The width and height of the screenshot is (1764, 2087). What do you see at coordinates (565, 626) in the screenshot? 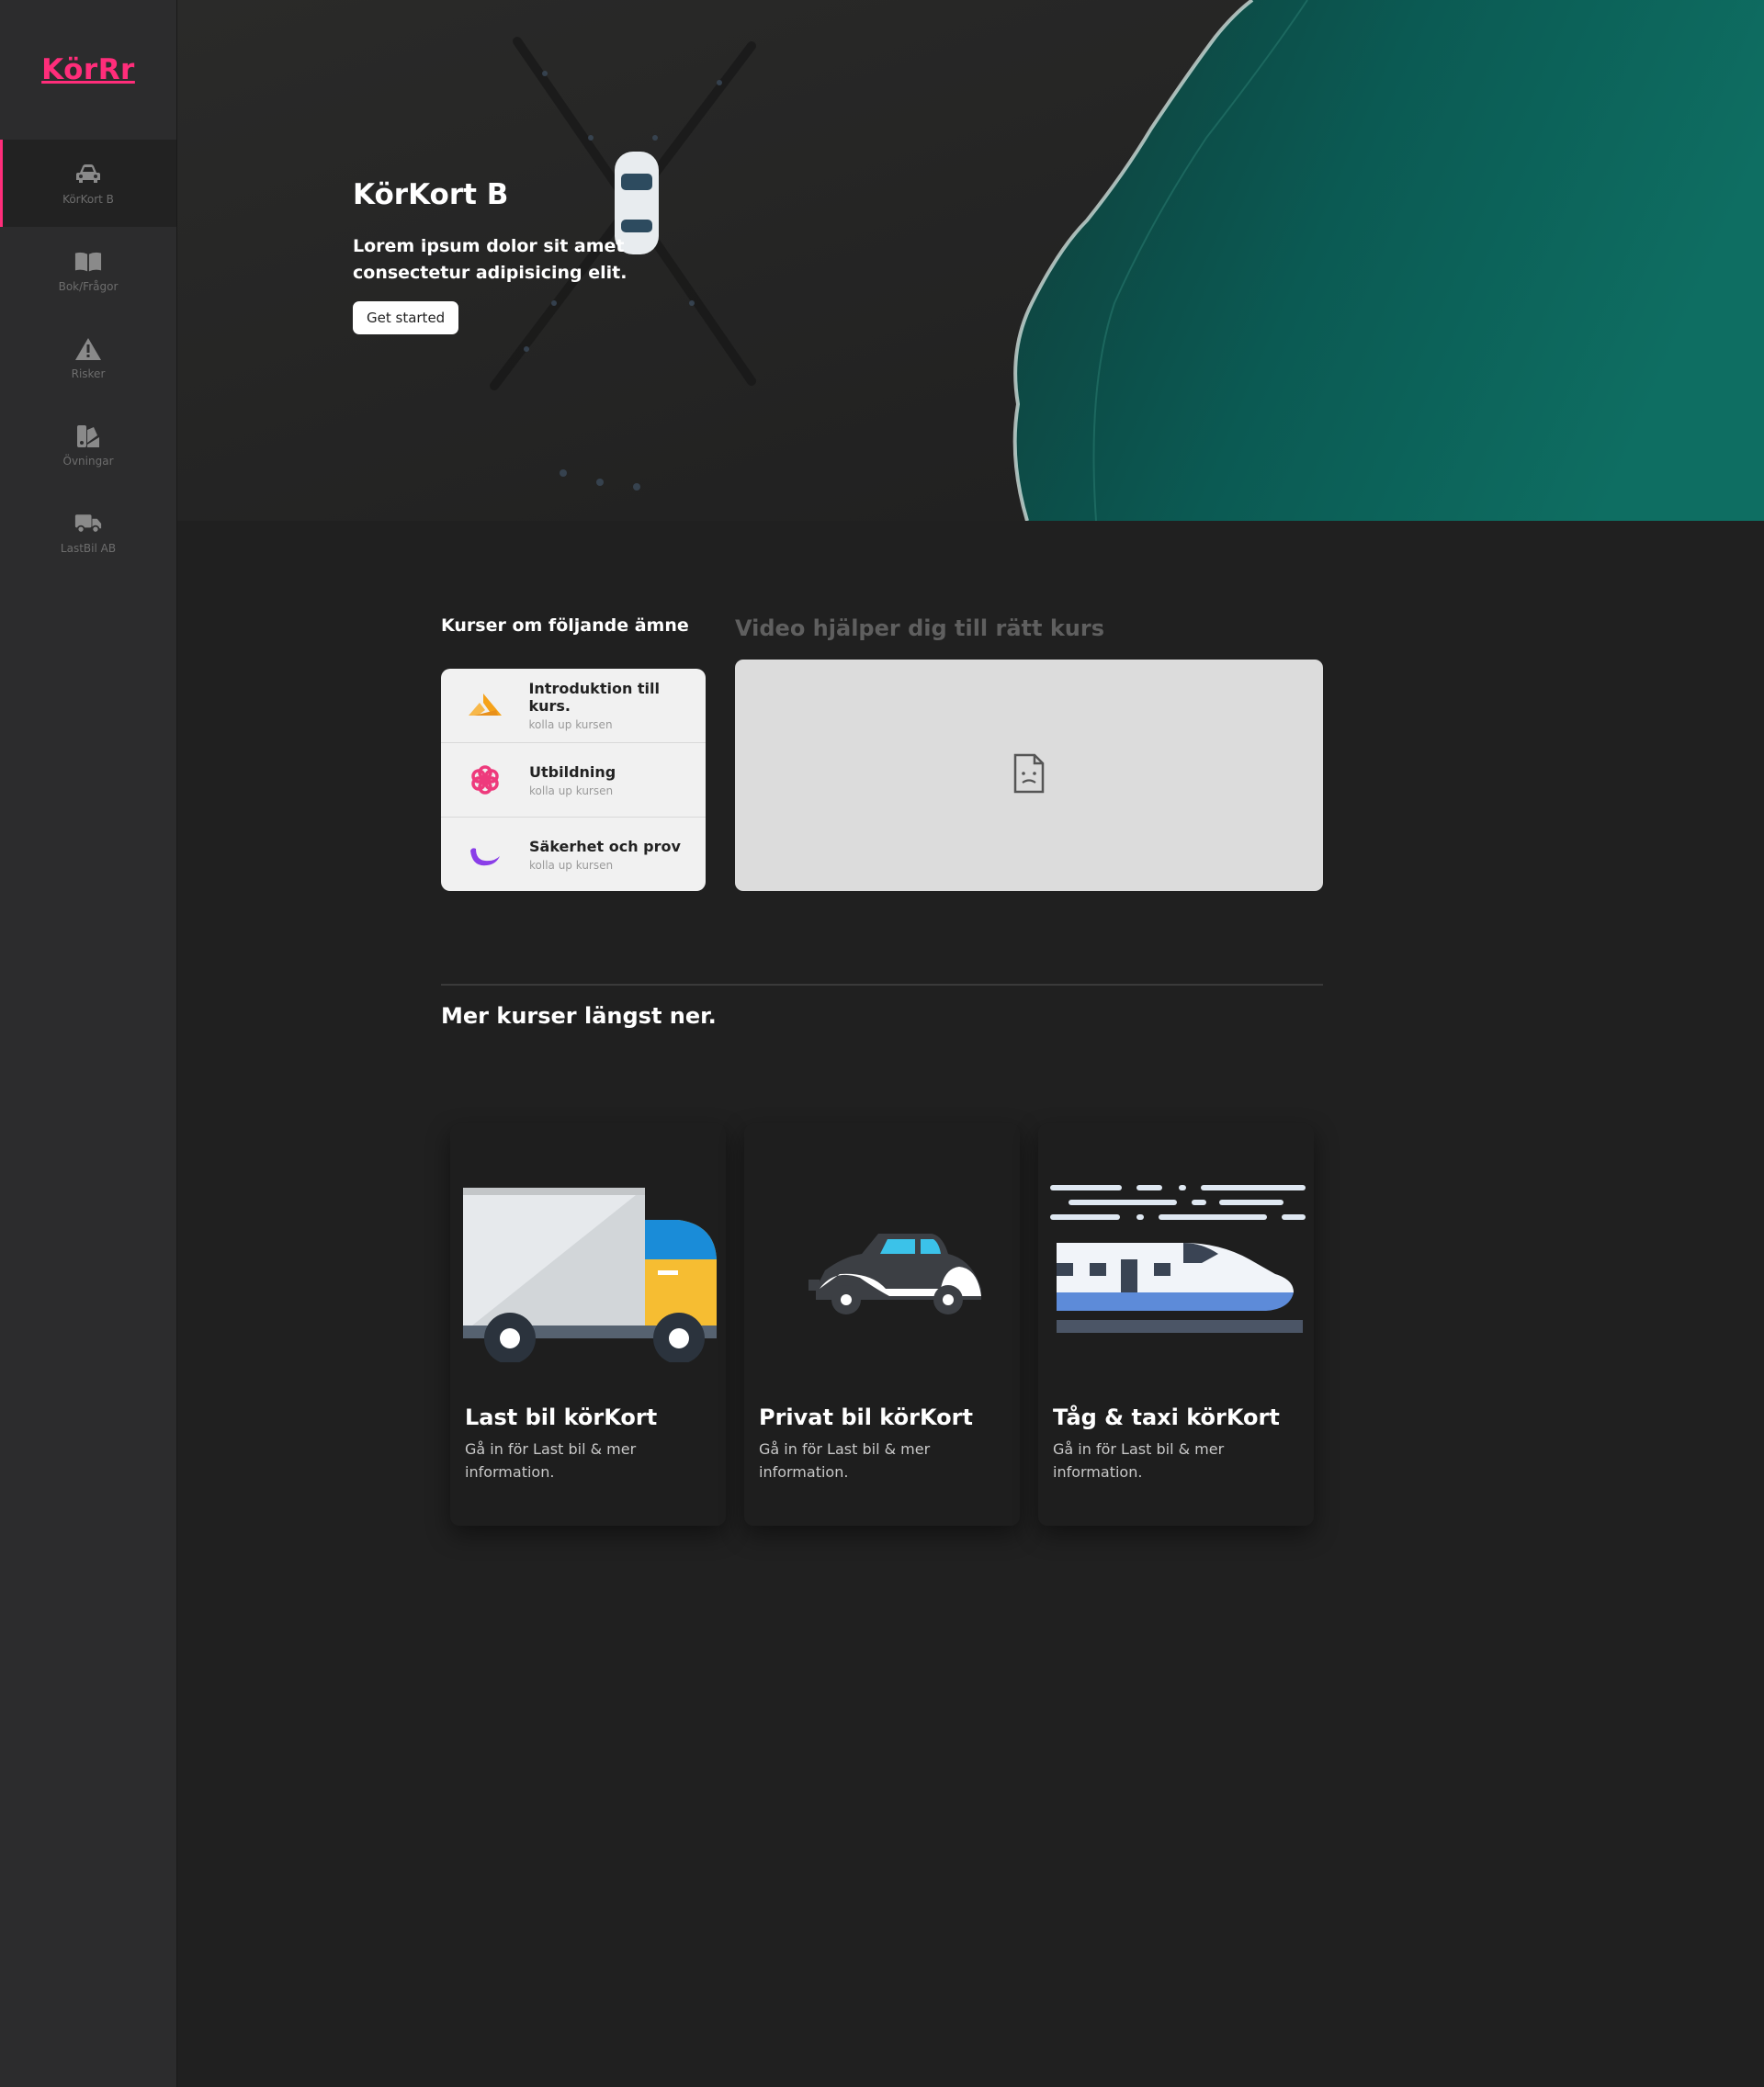
I see `topics-heading: Kurser om följande ämne` at bounding box center [565, 626].